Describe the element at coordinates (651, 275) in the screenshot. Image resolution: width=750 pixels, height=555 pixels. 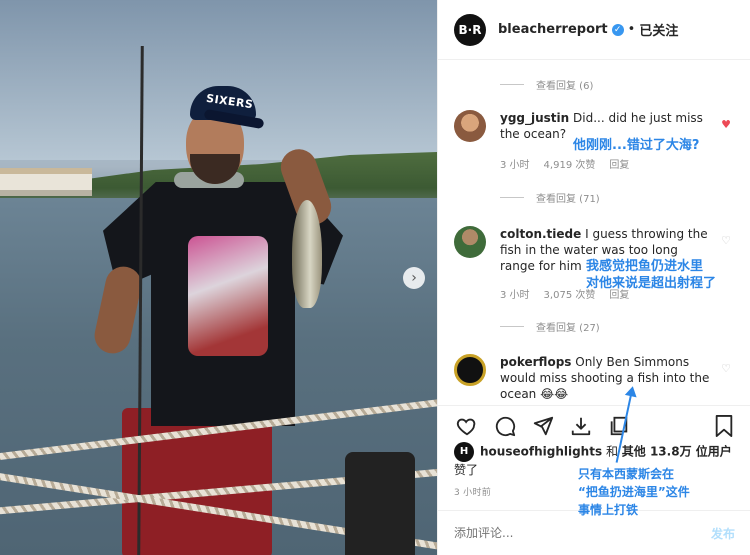
I see `annotation-translation: 我感觉把鱼仍进水里 对他来说是超出射程了` at that location.